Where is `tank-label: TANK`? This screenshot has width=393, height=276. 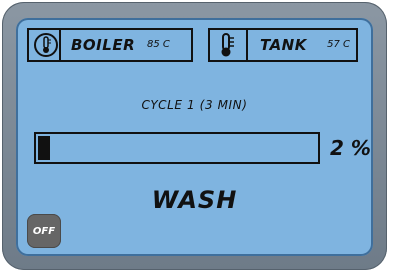
tank-label: TANK is located at coordinates (283, 45).